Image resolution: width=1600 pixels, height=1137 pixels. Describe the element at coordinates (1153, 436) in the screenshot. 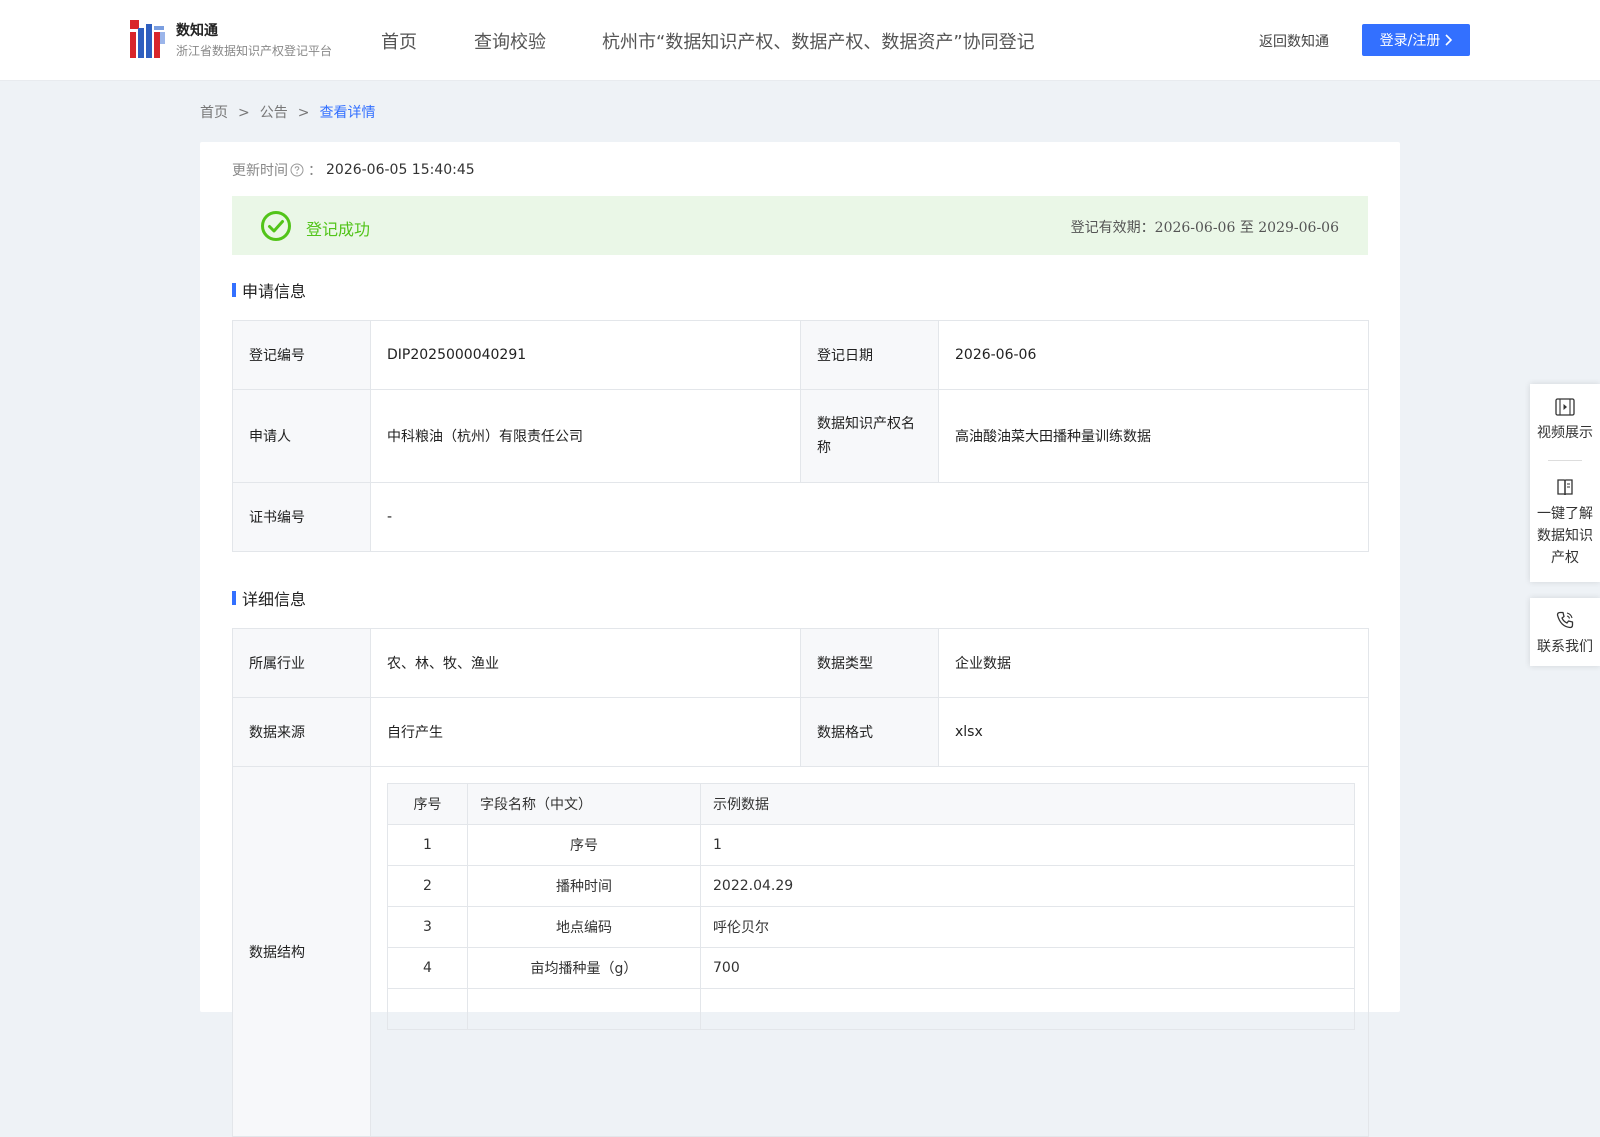

I see `ip-name-value: 高油酸油菜大田播种量训练数据` at that location.